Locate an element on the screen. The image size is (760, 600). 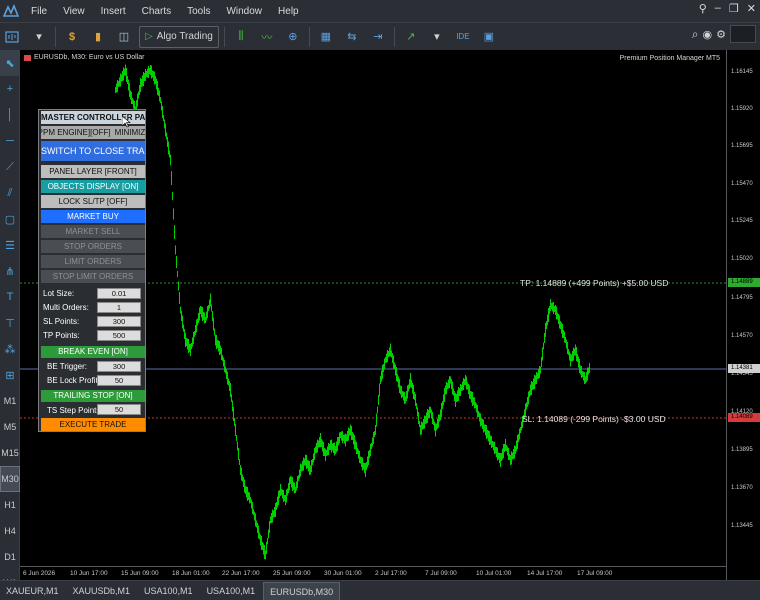
expert-icon: ◫ is located at coordinates (124, 37).